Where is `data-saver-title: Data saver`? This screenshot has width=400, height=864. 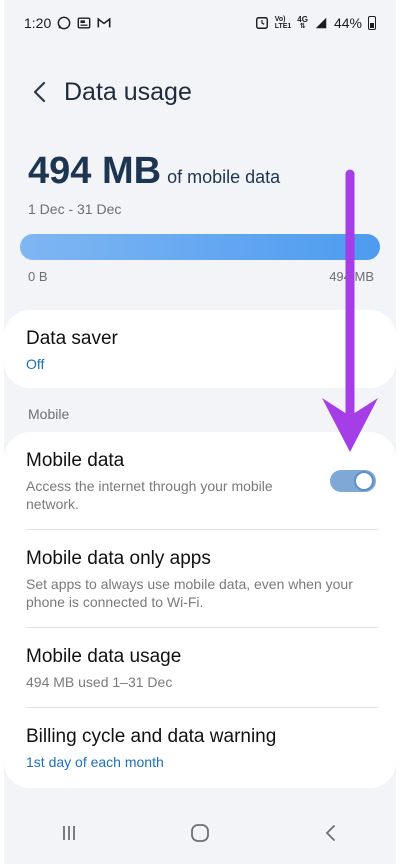 data-saver-title: Data saver is located at coordinates (72, 338).